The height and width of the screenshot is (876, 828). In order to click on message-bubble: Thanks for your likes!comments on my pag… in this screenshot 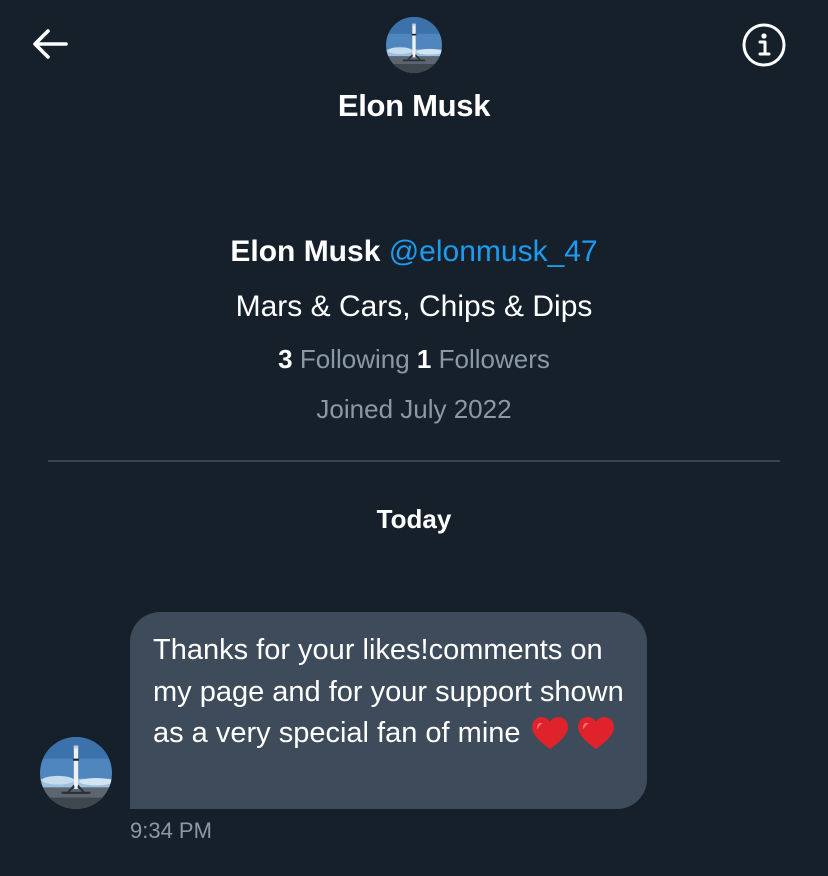, I will do `click(388, 710)`.